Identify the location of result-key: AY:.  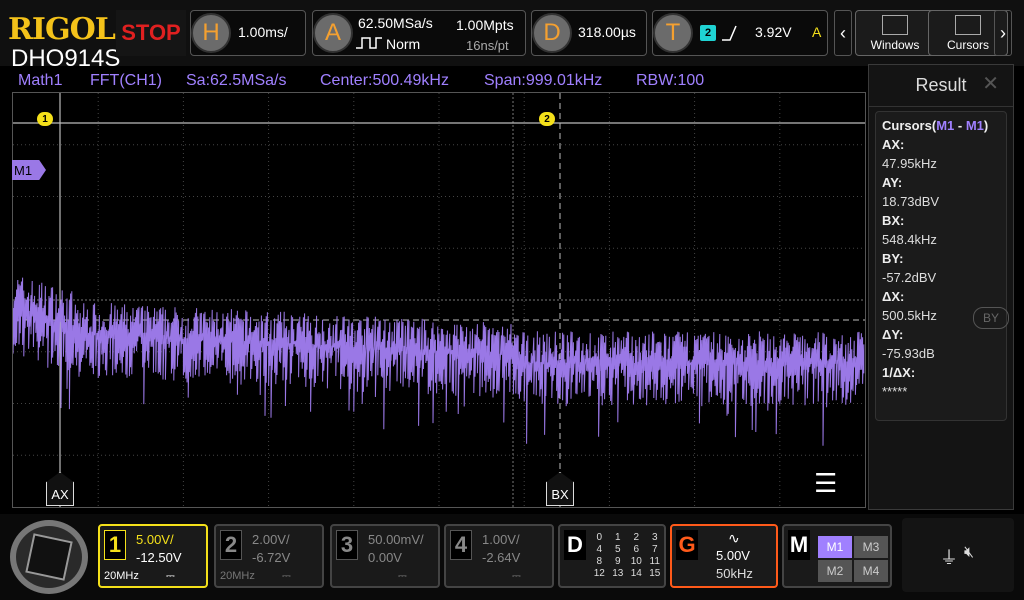
(892, 182).